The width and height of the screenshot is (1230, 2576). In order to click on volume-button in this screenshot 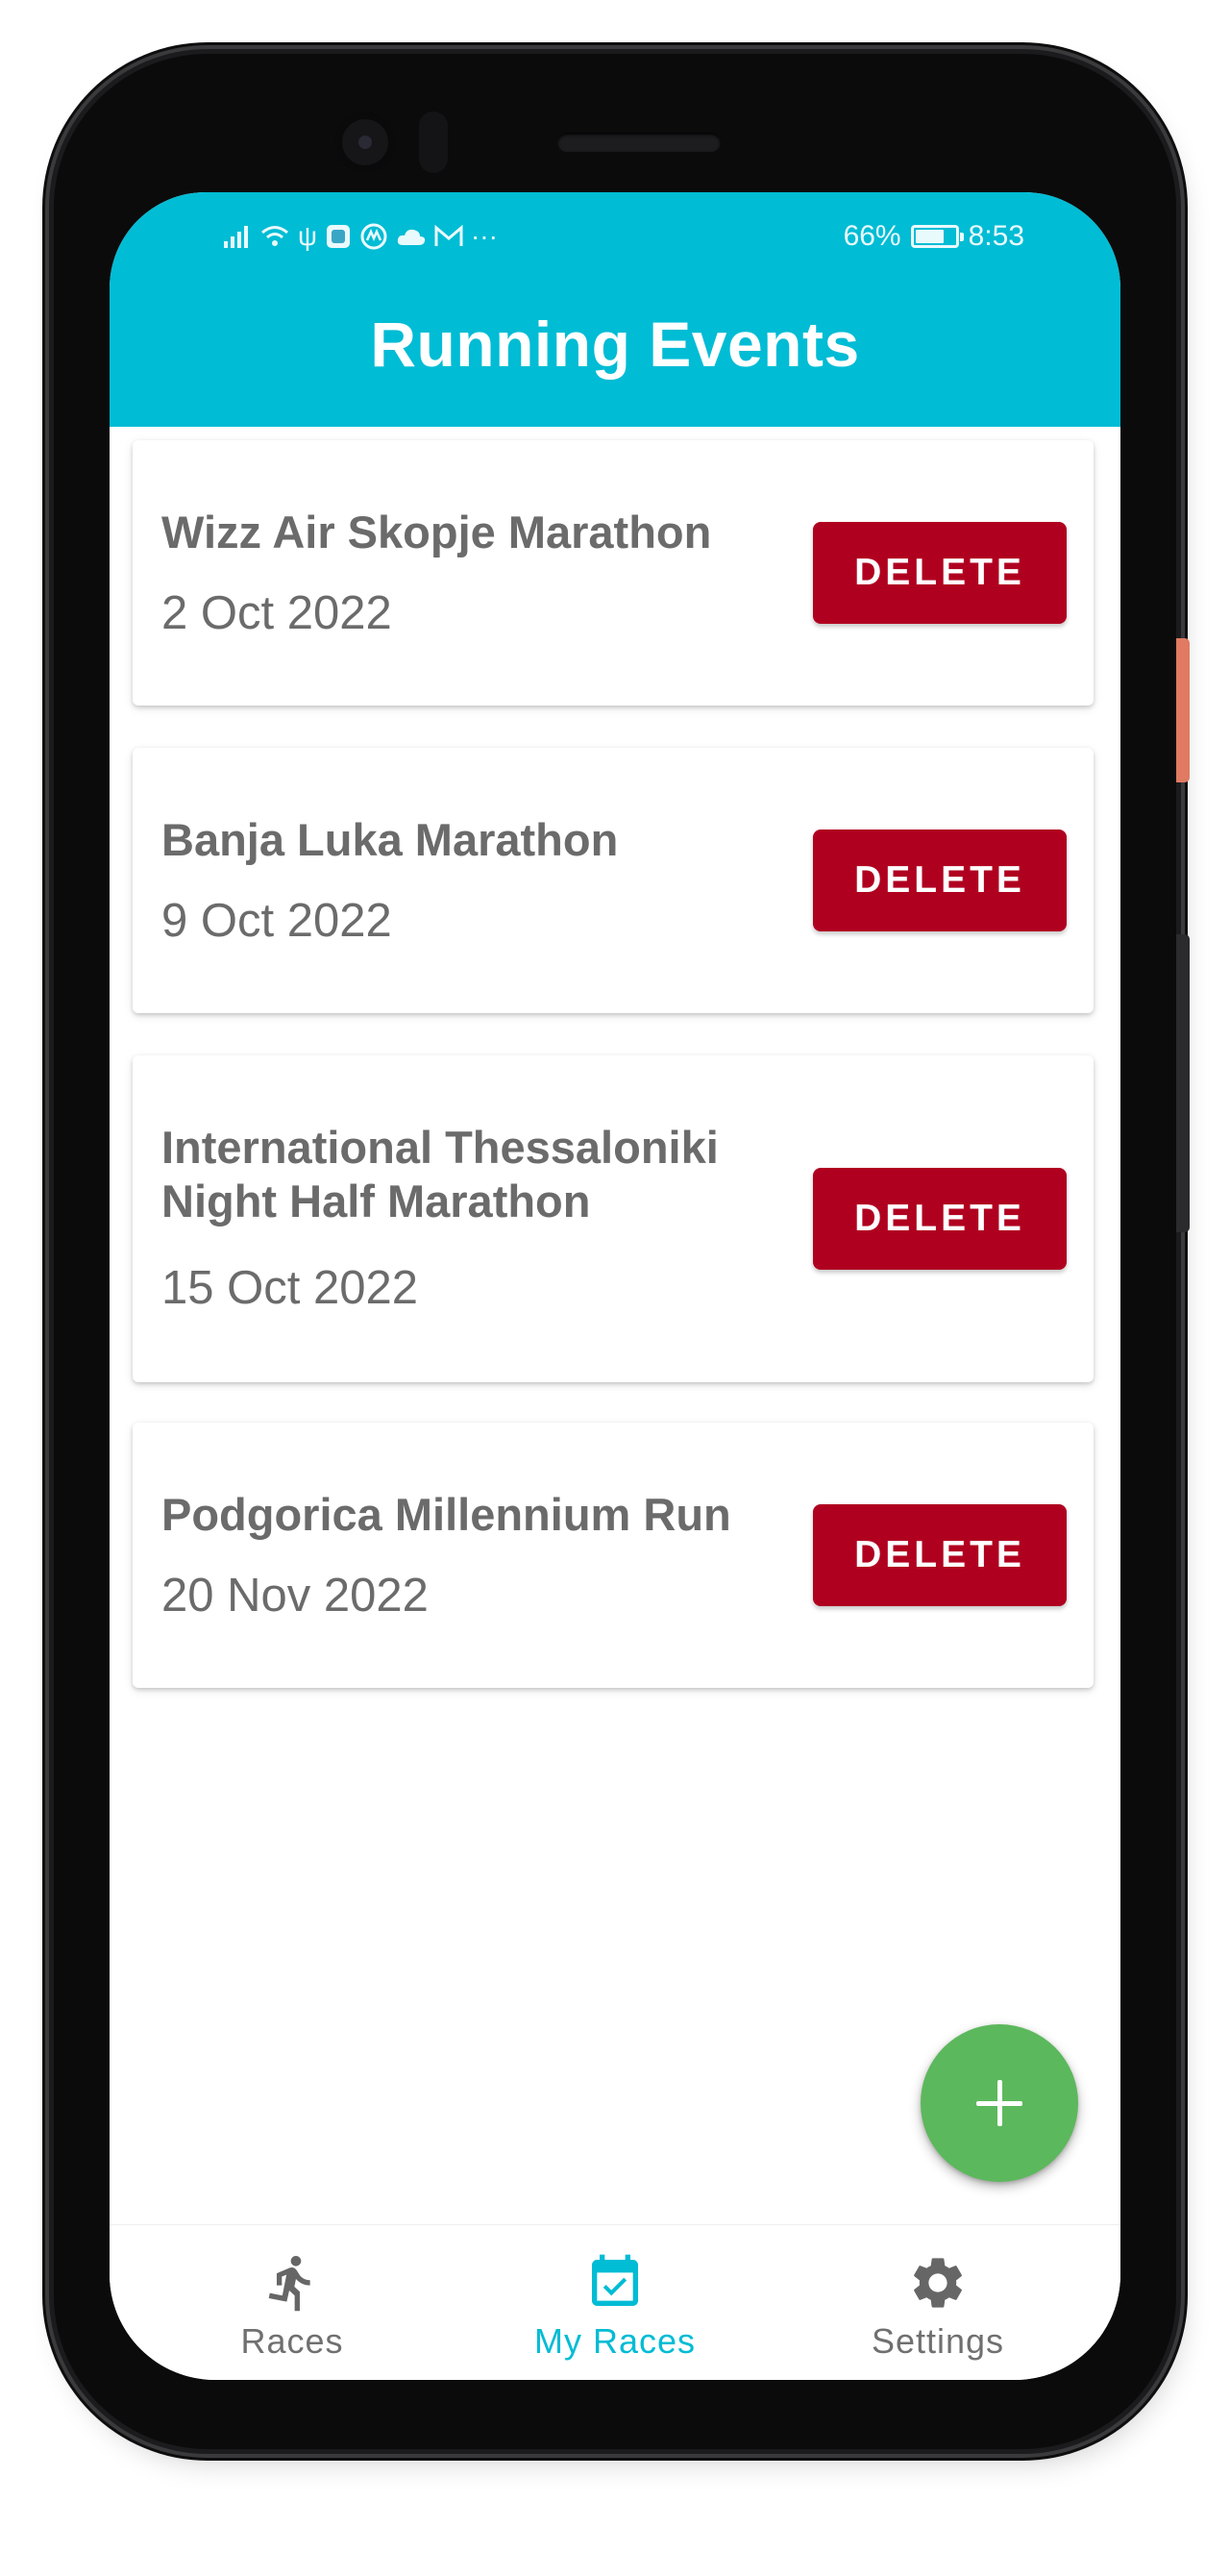, I will do `click(1183, 710)`.